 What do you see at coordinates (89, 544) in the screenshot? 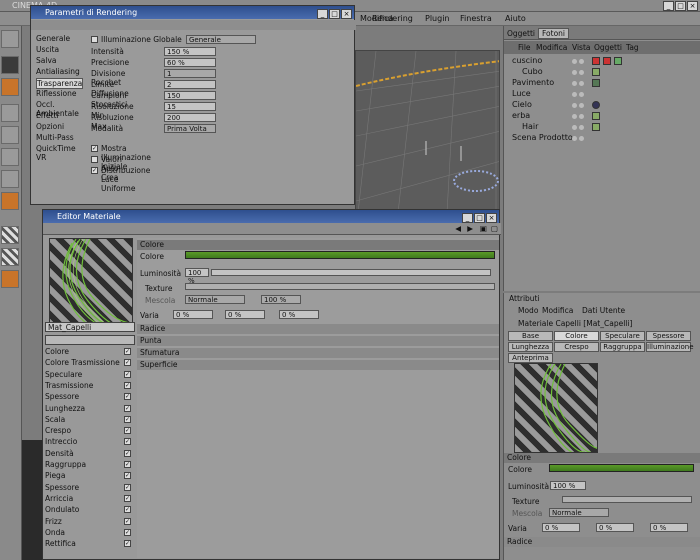
I see `channel-row: Rettifica ✓` at bounding box center [89, 544].